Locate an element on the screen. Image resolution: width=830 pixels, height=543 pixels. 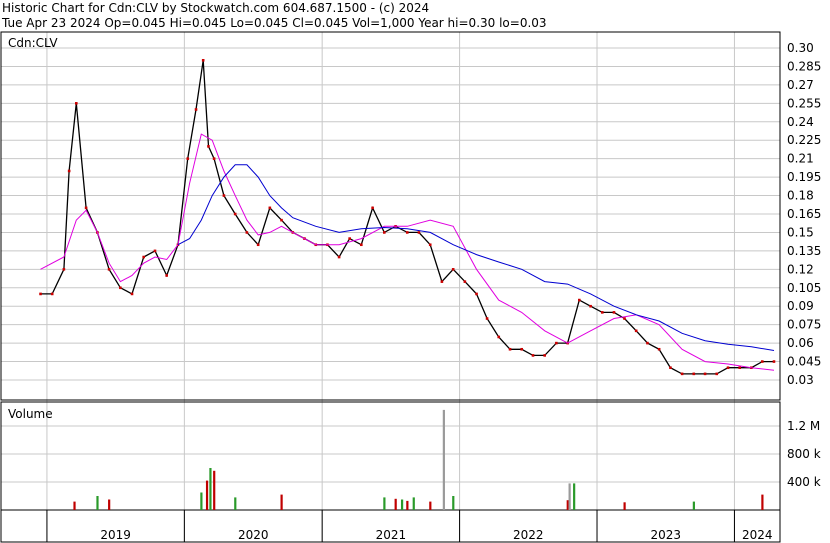
price-tick-label: 0.21 is located at coordinates (800, 159).